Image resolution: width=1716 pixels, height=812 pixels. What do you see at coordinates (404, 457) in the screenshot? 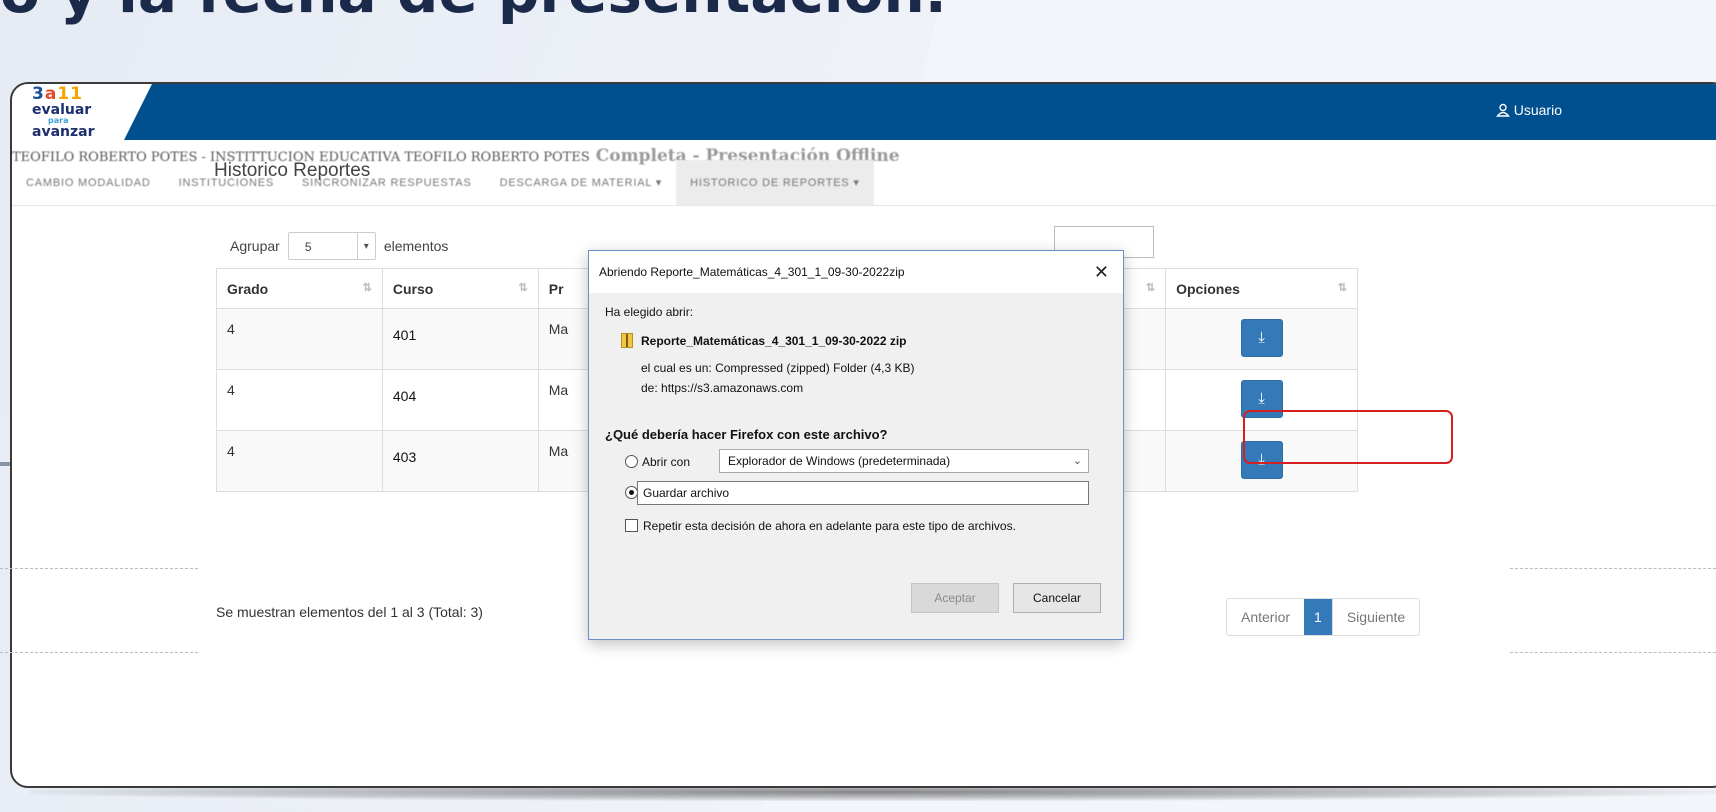
I see `cell-curso: 403` at bounding box center [404, 457].